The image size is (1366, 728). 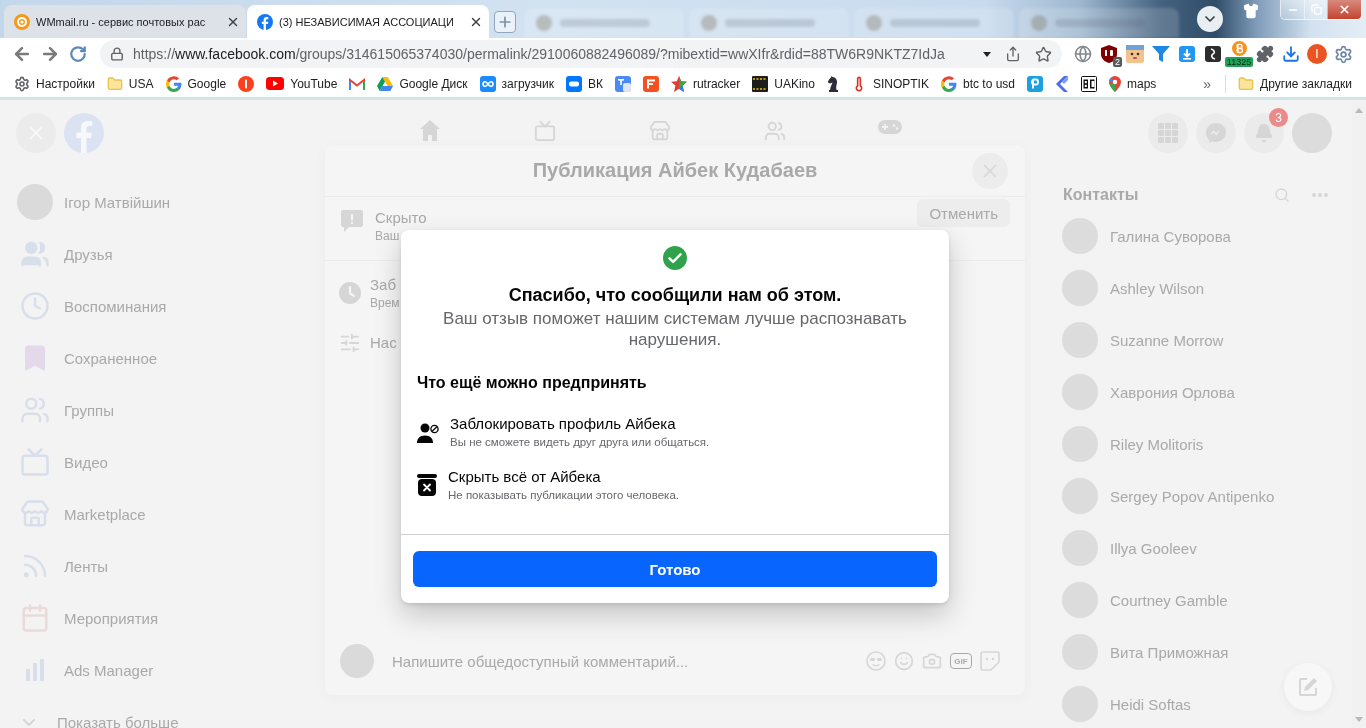 I want to click on section-title: Контакты, so click(x=1101, y=195).